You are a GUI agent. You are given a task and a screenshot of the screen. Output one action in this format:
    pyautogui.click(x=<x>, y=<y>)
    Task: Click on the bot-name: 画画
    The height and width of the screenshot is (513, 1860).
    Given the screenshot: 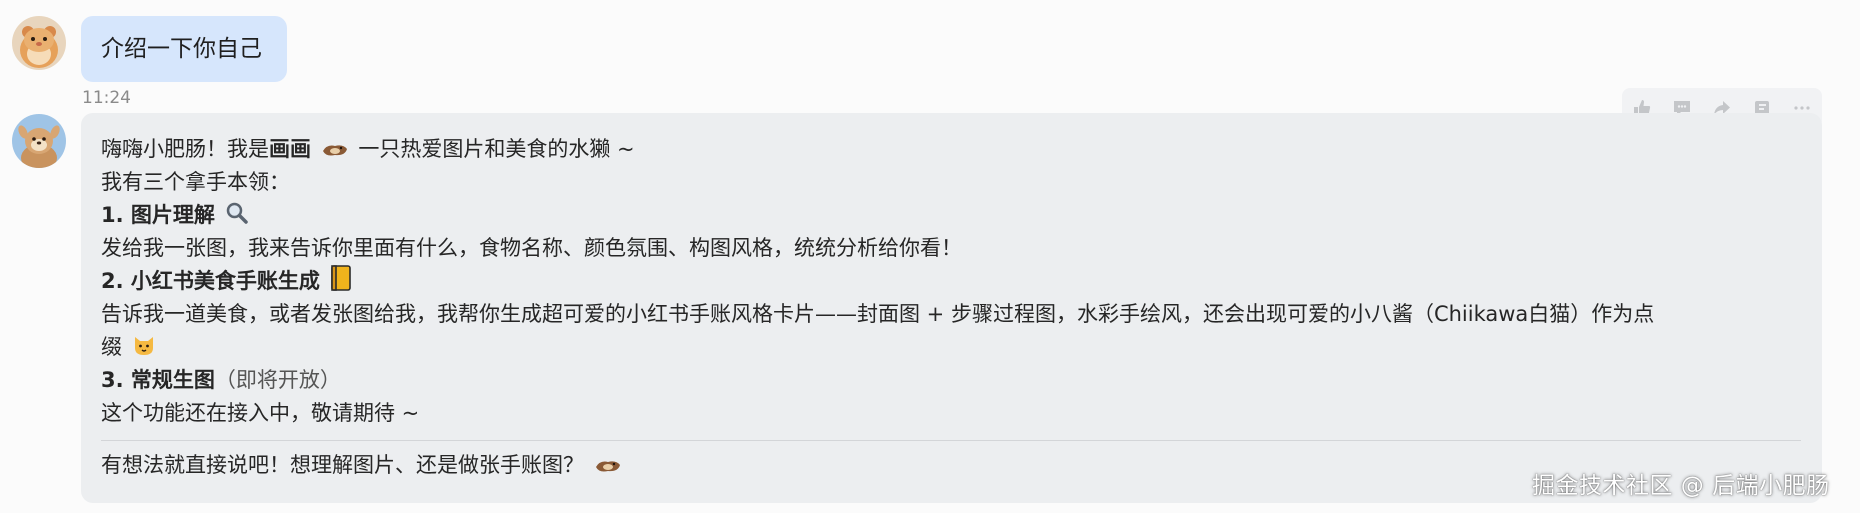 What is the action you would take?
    pyautogui.click(x=290, y=149)
    